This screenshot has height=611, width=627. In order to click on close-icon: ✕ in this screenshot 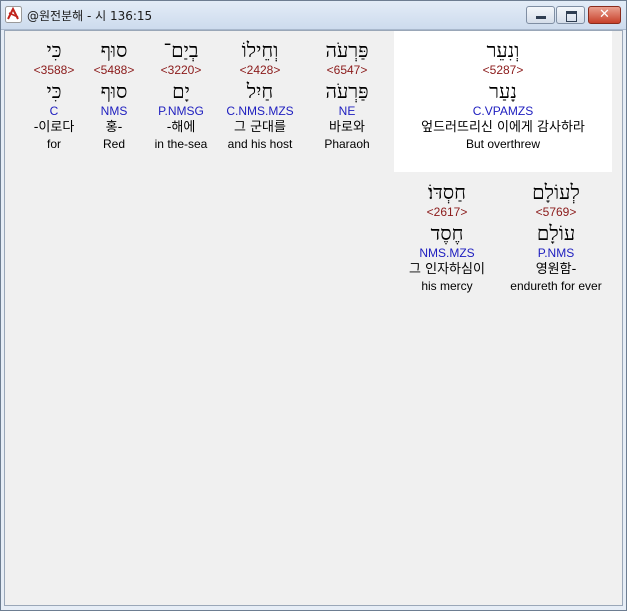, I will do `click(604, 14)`.